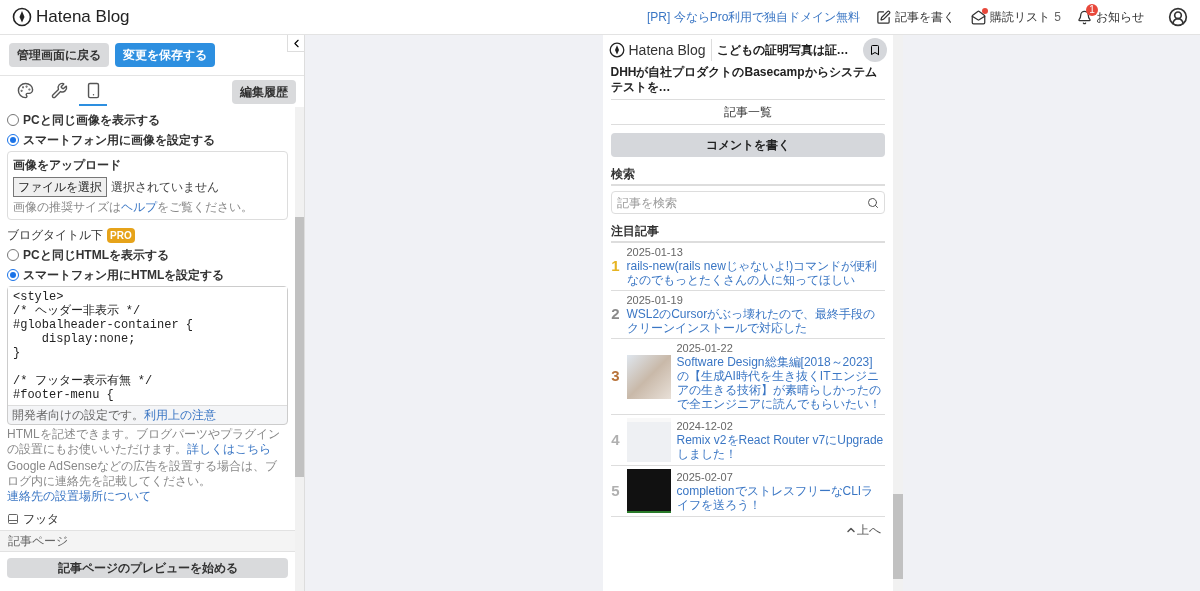 The height and width of the screenshot is (591, 1200). I want to click on search-heading: 検索, so click(747, 175).